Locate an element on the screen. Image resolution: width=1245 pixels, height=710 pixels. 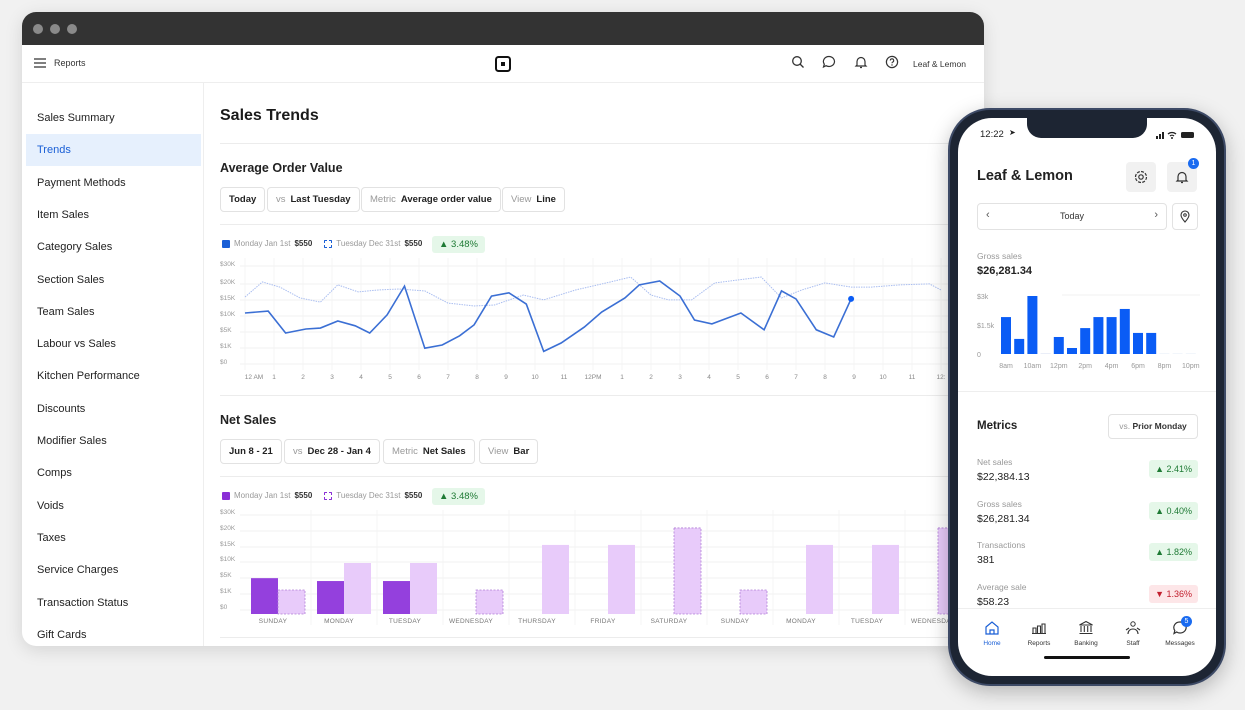
bank-icon is located at coordinates (1086, 627).